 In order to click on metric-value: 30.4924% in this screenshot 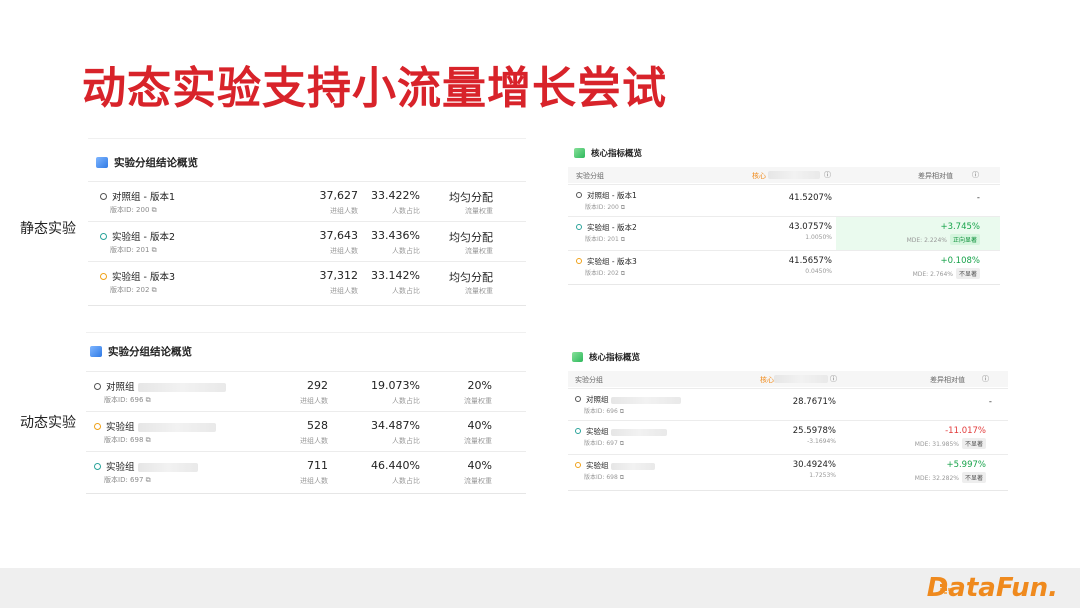, I will do `click(814, 465)`.